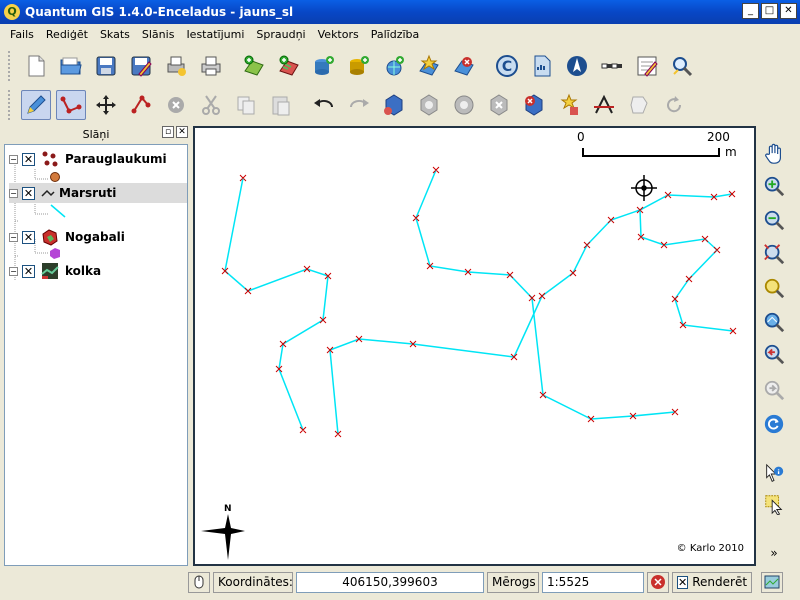  I want to click on projection-button, so click(772, 582).